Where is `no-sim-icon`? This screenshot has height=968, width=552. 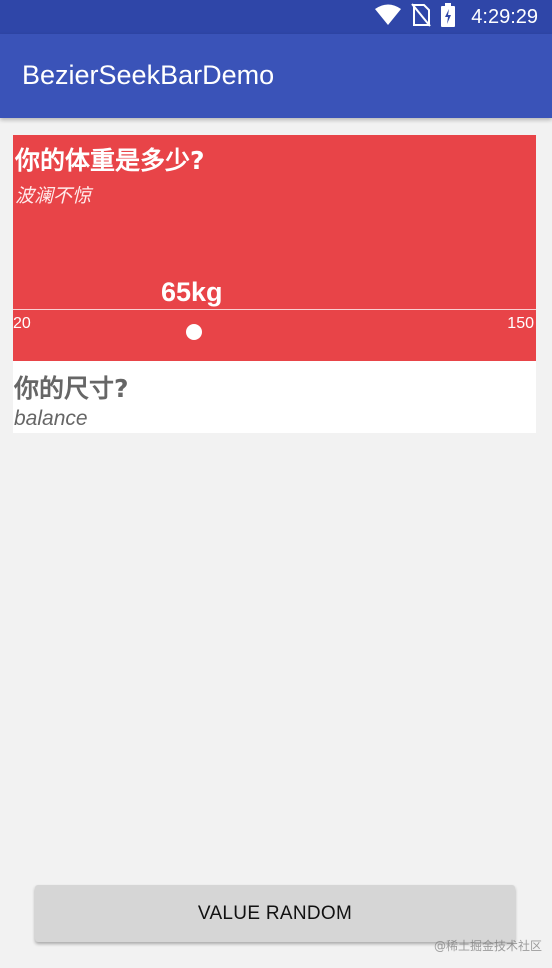
no-sim-icon is located at coordinates (421, 17).